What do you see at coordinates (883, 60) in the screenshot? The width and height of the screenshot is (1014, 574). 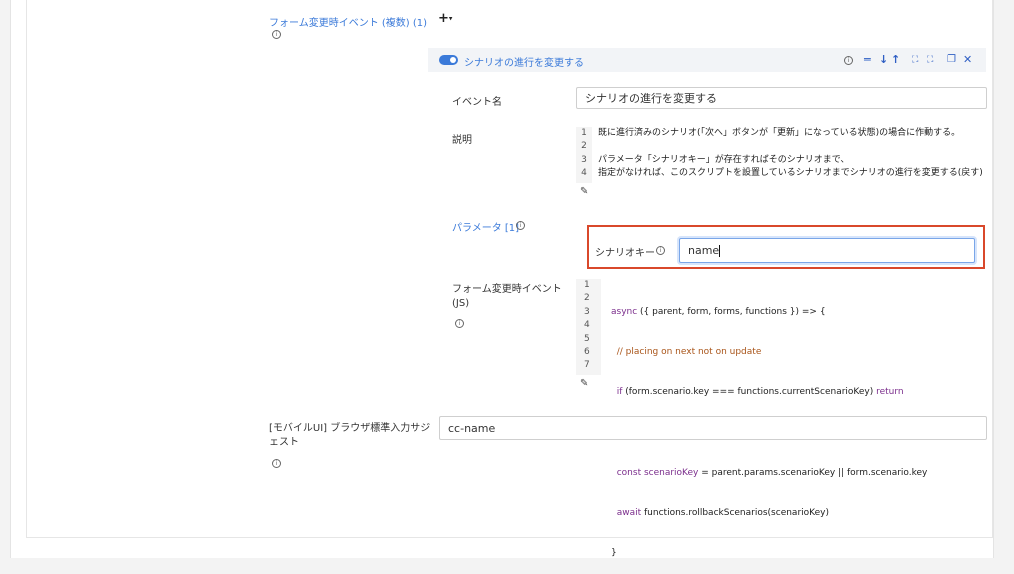 I see `move-down-icon: ↓` at bounding box center [883, 60].